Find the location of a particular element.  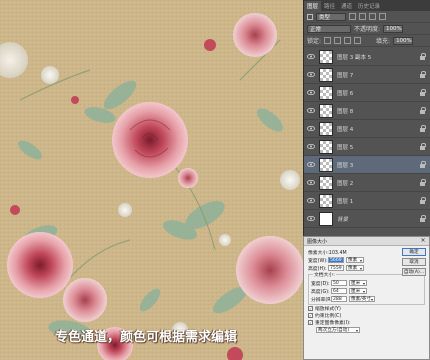

layer-row: 背景 is located at coordinates (367, 219).